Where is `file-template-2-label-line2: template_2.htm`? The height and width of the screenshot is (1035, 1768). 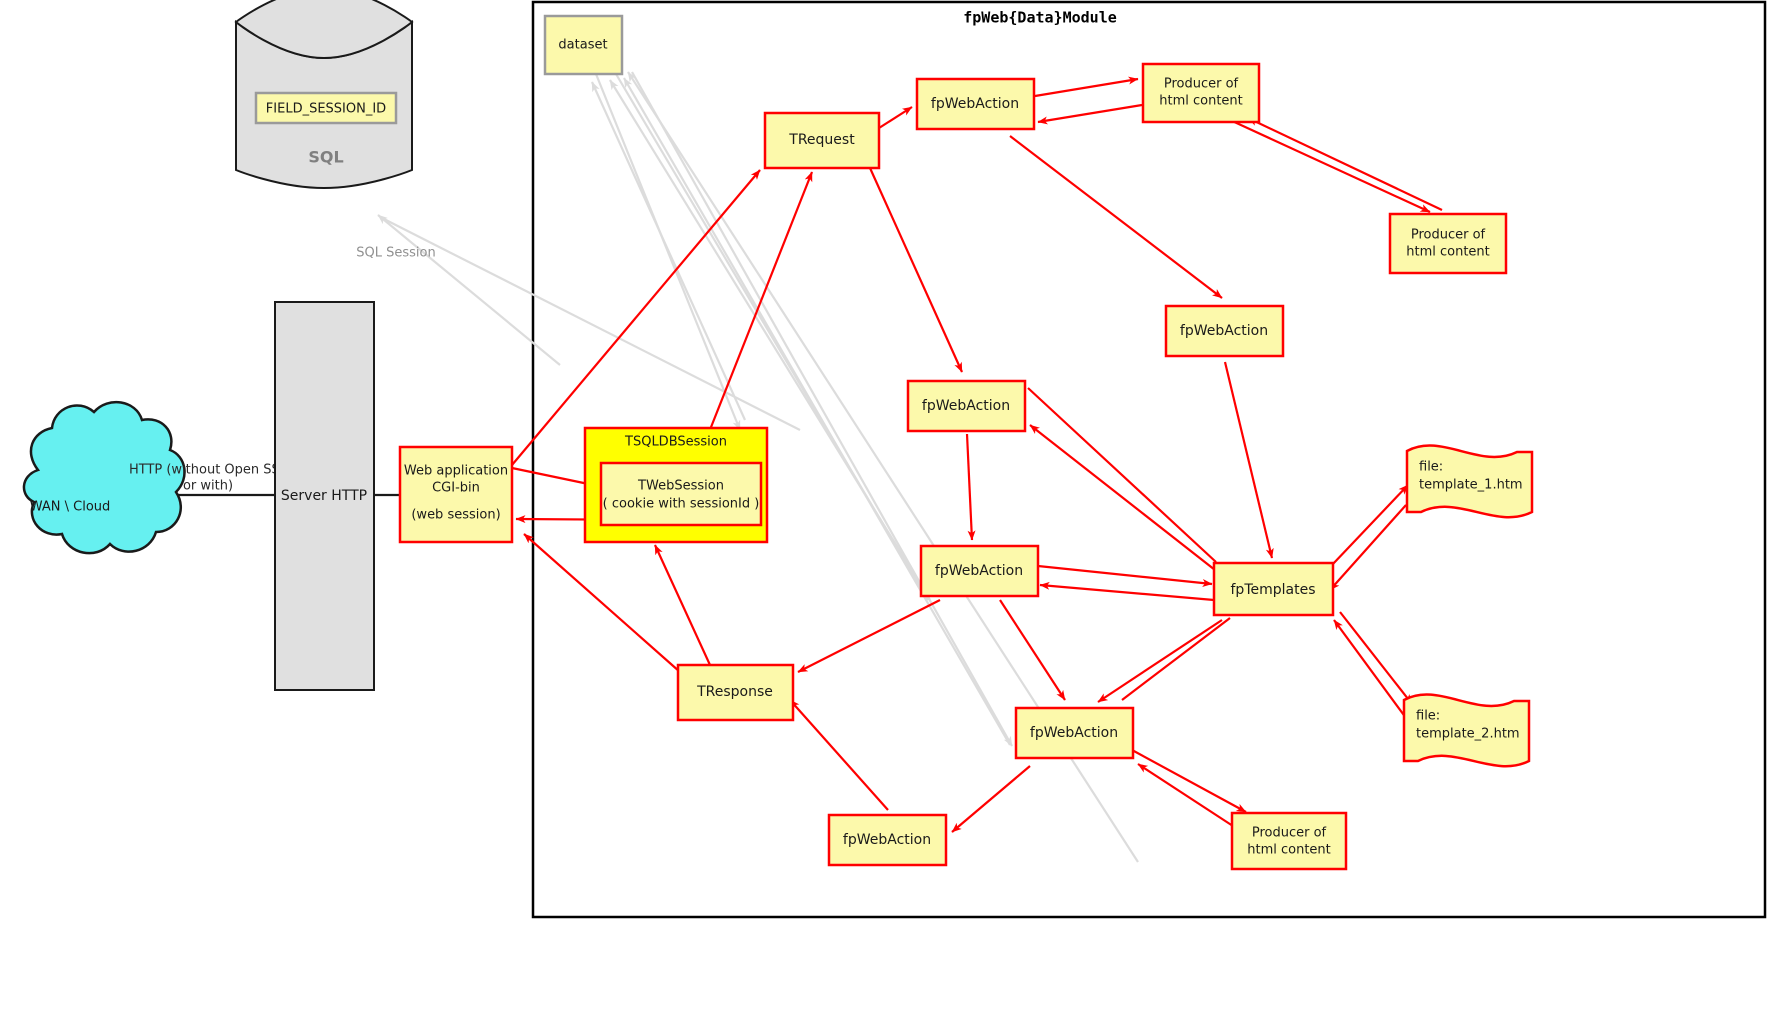 file-template-2-label-line2: template_2.htm is located at coordinates (1468, 734).